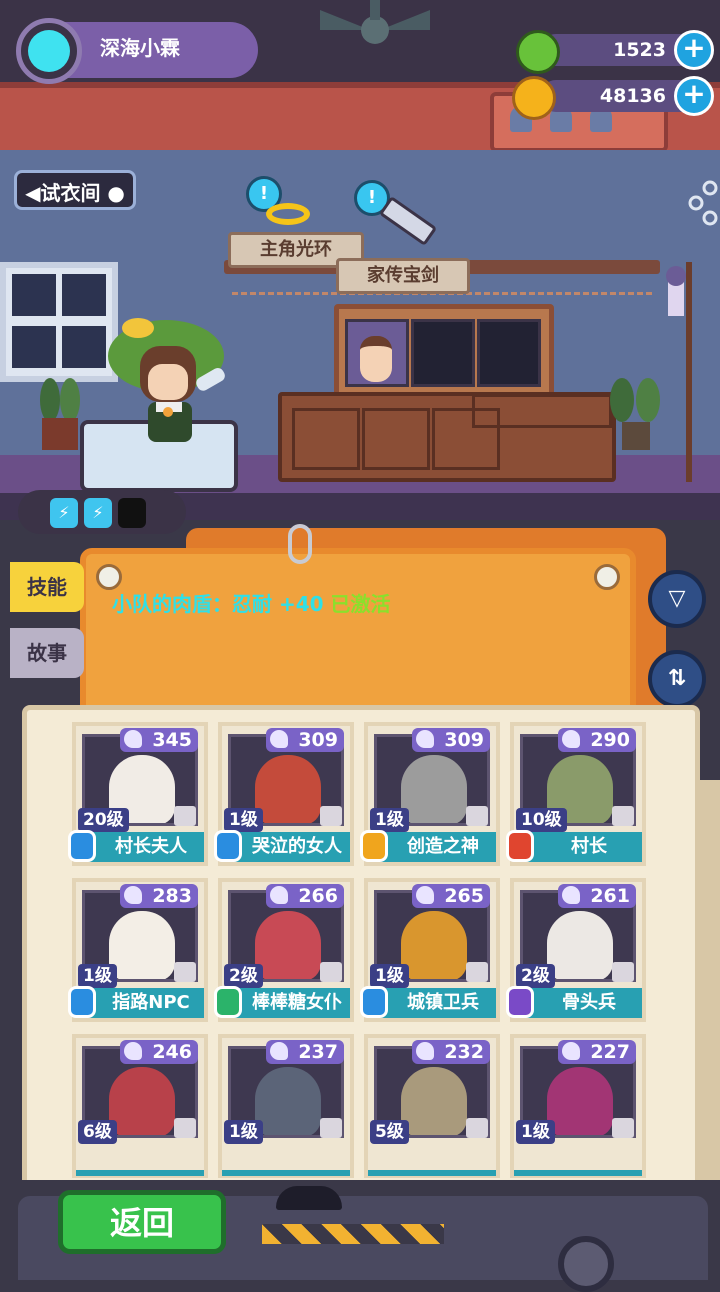 The image size is (720, 1292). Describe the element at coordinates (375, 22) in the screenshot. I see `ceiling-fan-icon` at that location.